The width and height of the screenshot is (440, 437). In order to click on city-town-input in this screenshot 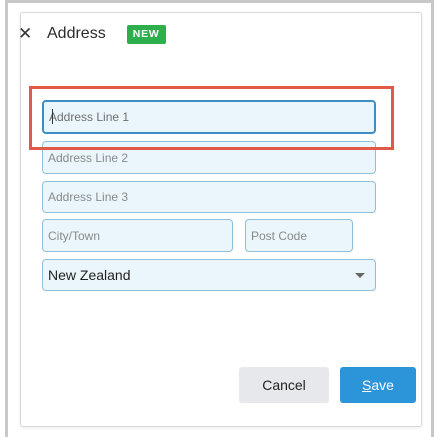, I will do `click(137, 235)`.